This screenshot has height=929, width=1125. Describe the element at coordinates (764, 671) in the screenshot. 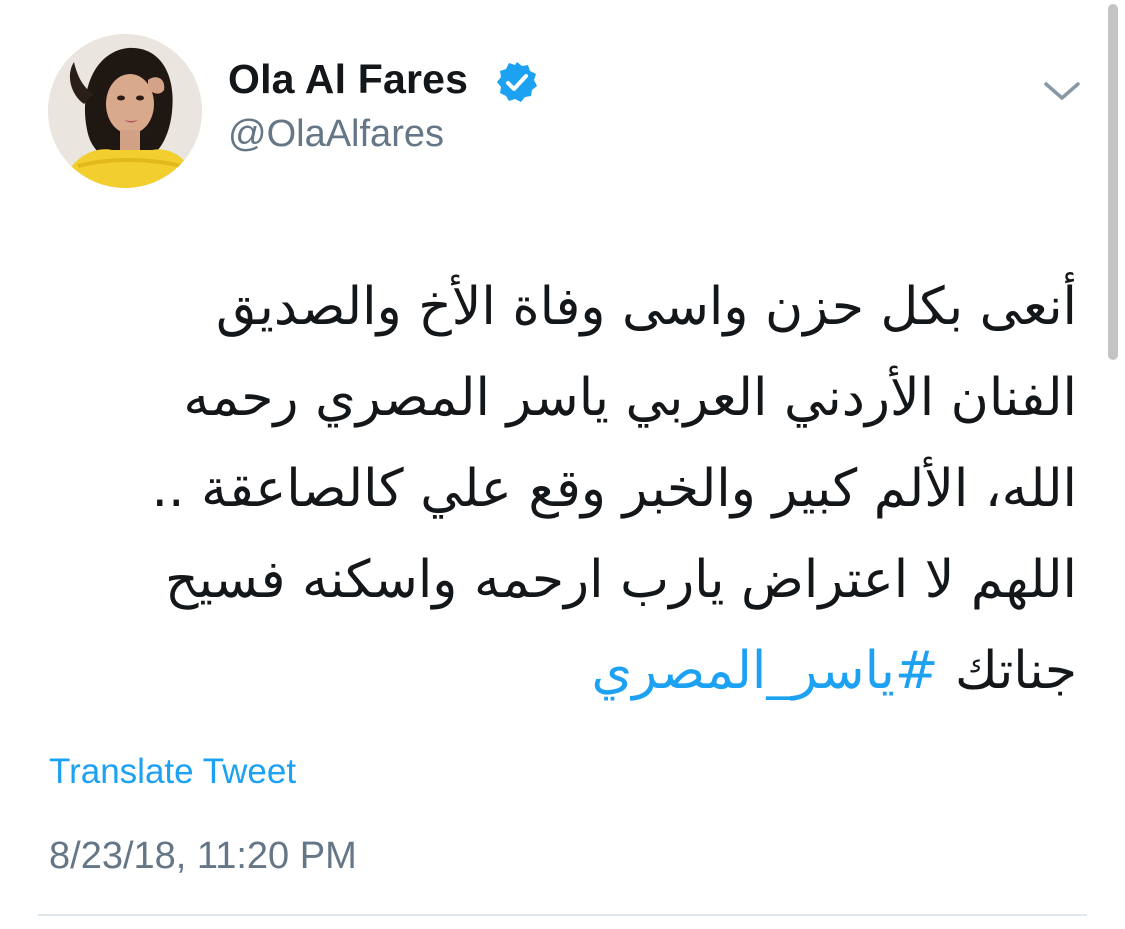

I see `hashtag-link: #ياسر_المصري` at that location.